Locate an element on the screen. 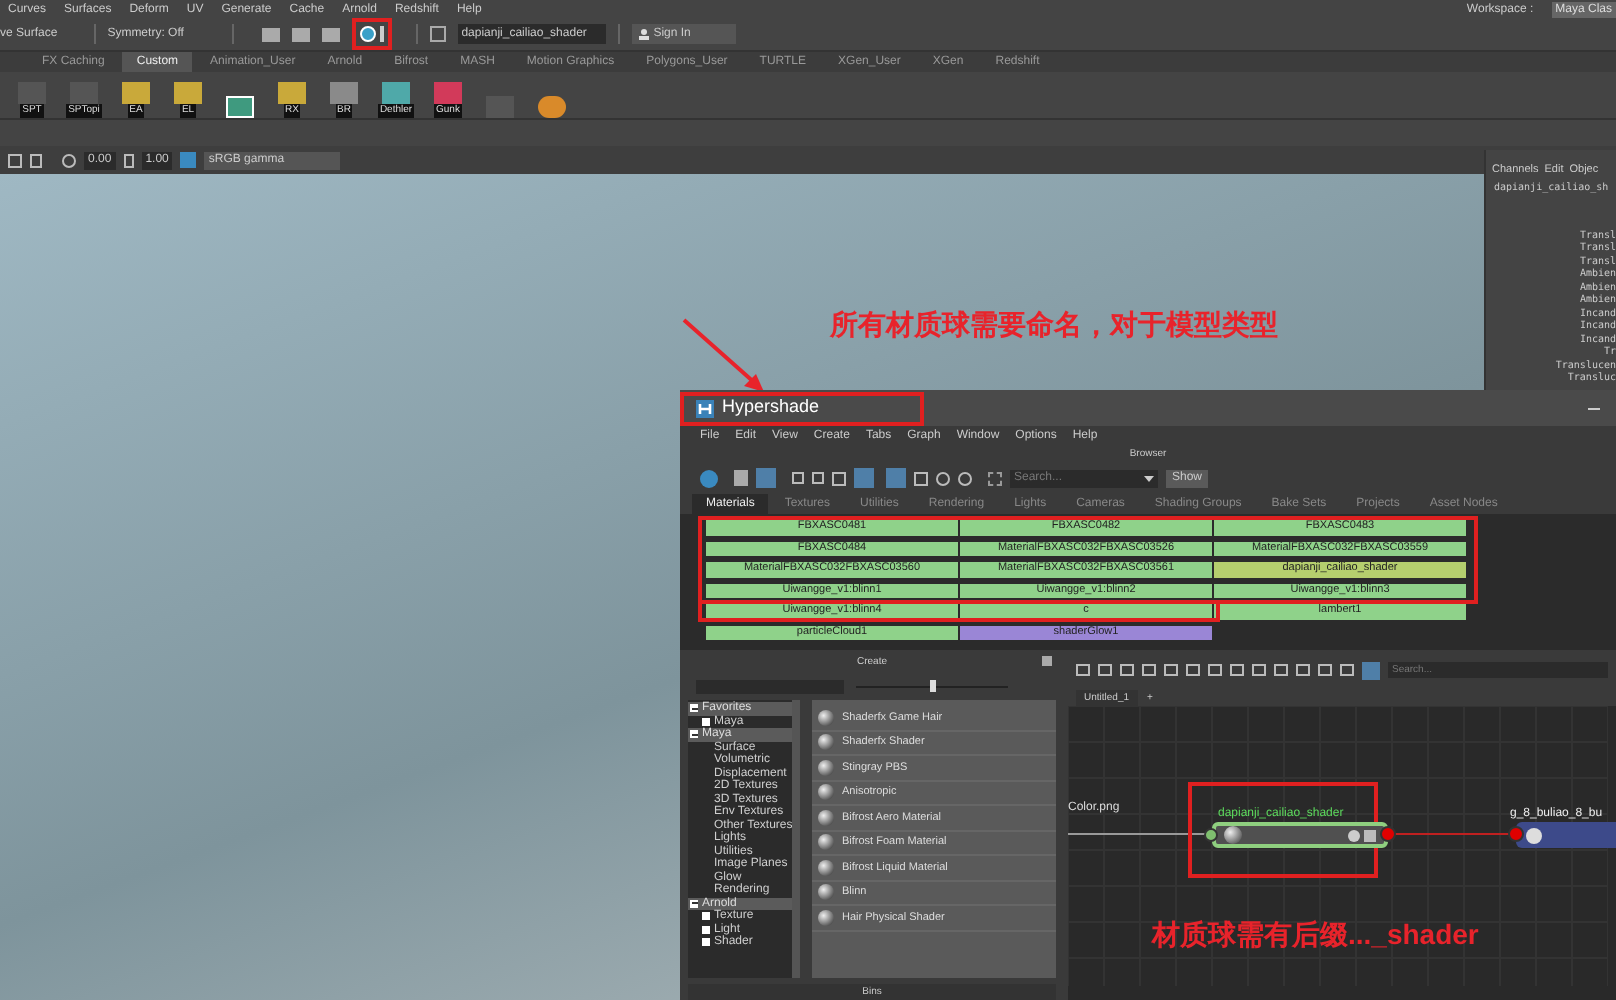 This screenshot has height=1000, width=1616. shading-group-node is located at coordinates (1566, 835).